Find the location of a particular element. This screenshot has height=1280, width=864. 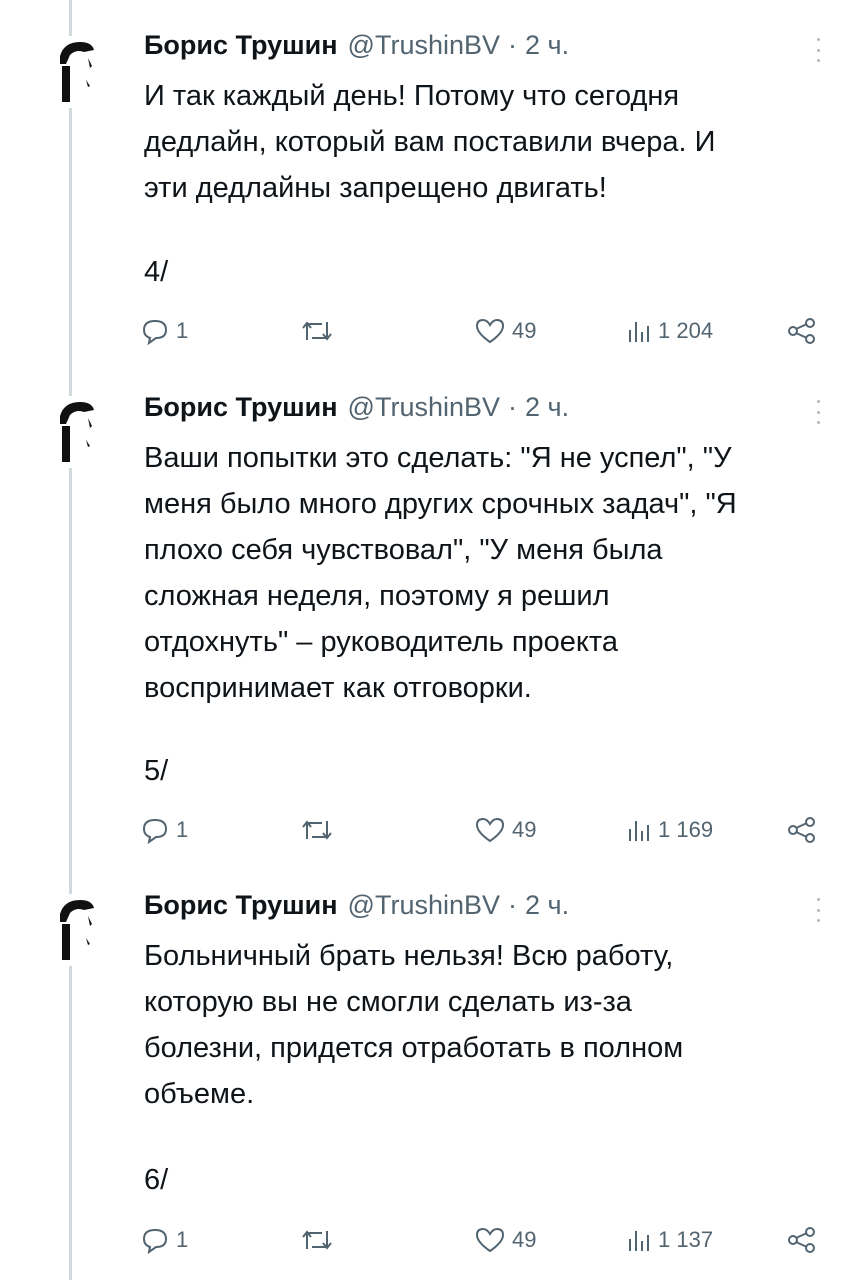

avatar is located at coordinates (74, 930).